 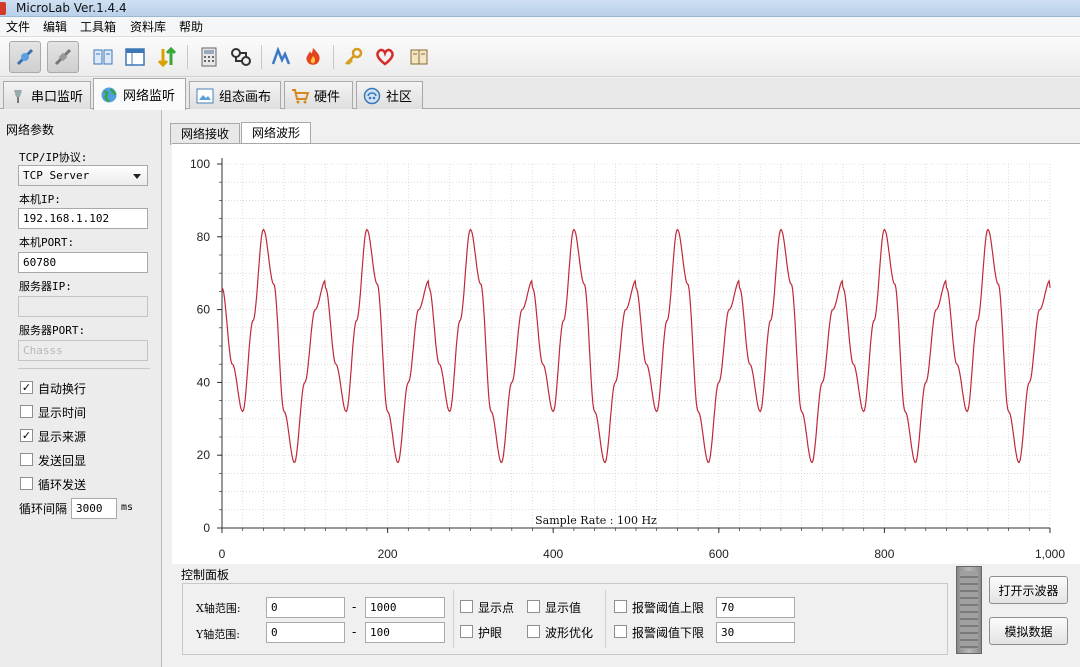 What do you see at coordinates (300, 95) in the screenshot?
I see `cart-icon` at bounding box center [300, 95].